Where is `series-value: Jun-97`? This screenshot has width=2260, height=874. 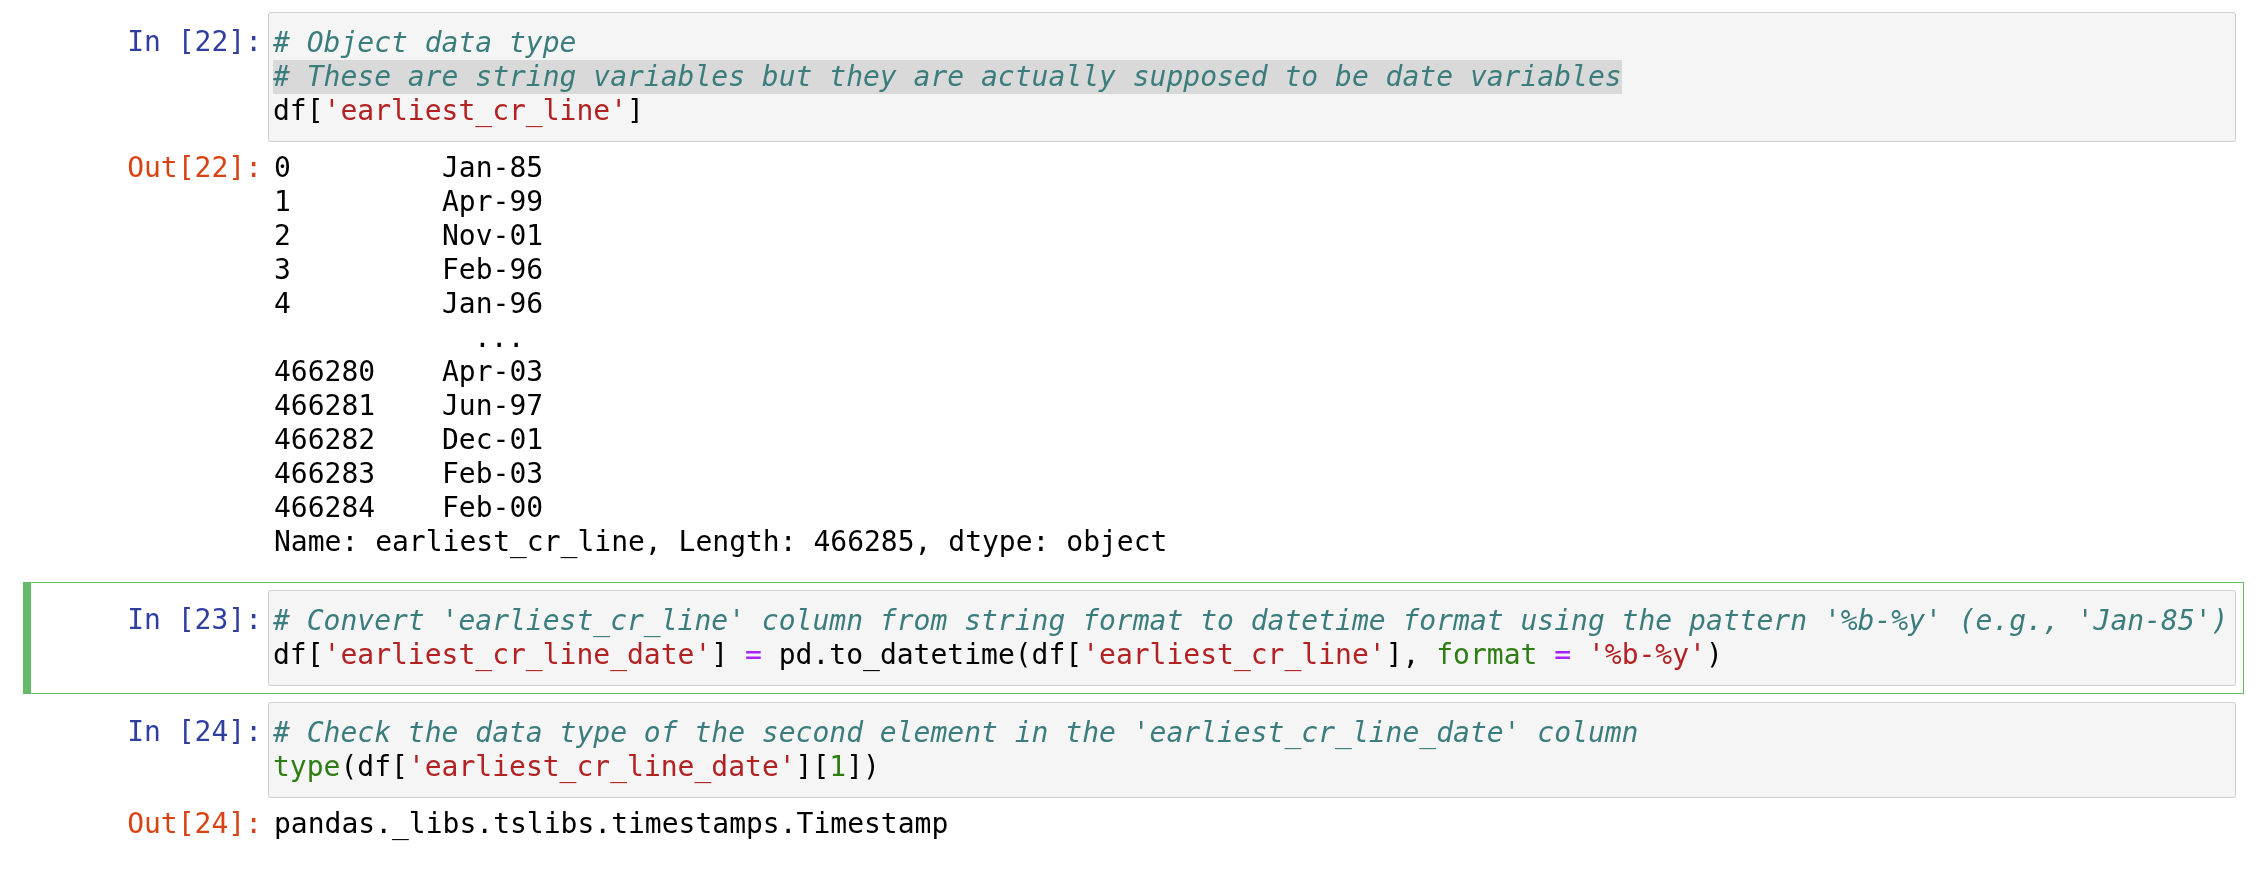 series-value: Jun-97 is located at coordinates (493, 406).